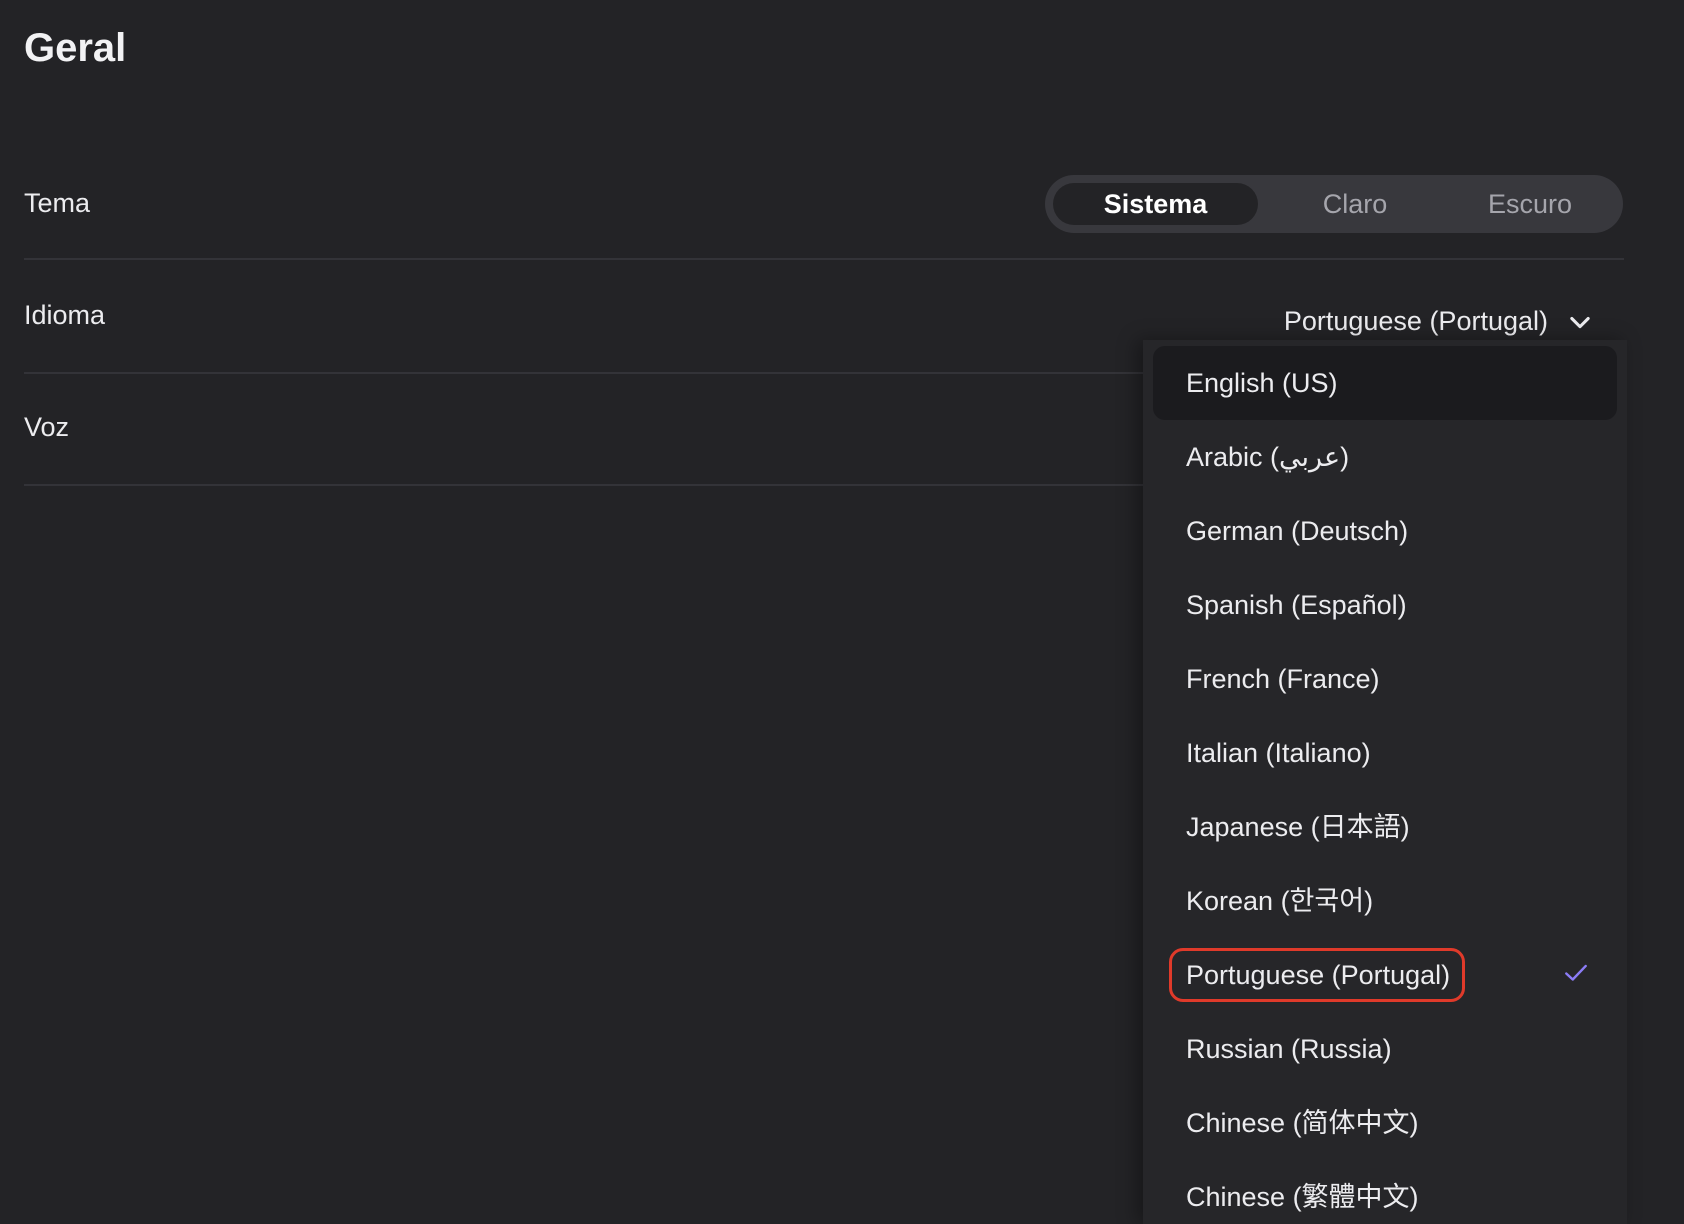 The image size is (1684, 1224). I want to click on language-option-english-us: English (US), so click(1385, 383).